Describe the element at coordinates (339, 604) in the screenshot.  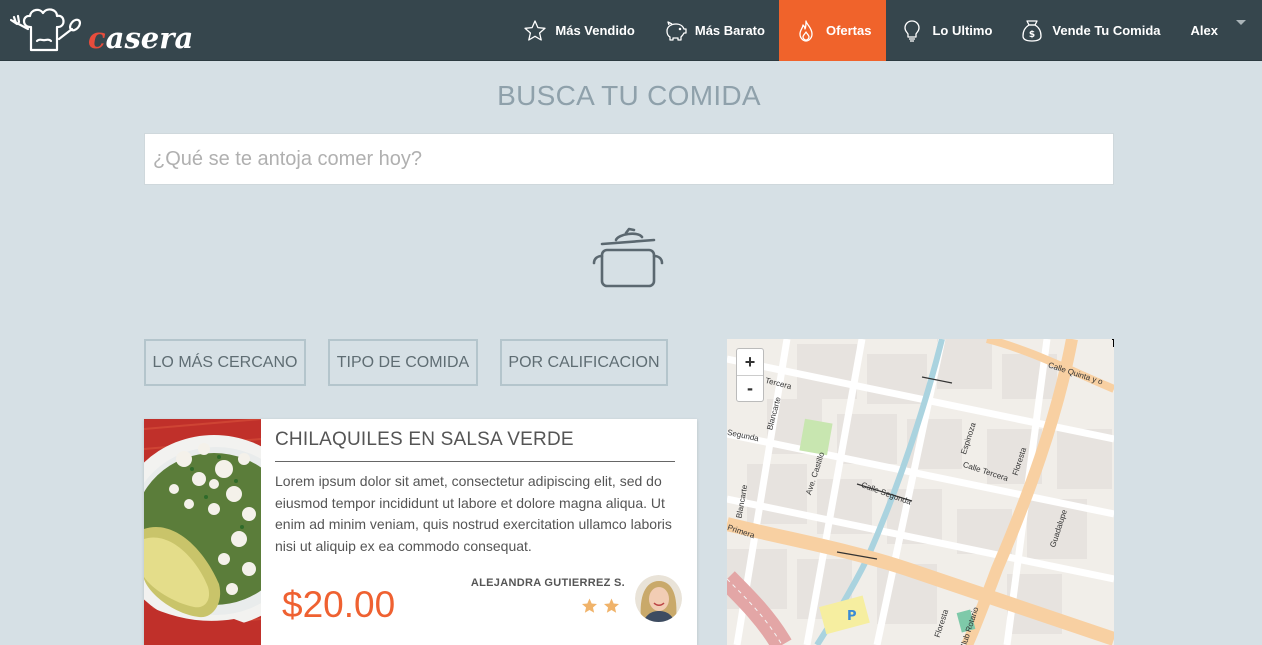
I see `card-price: $20.00` at that location.